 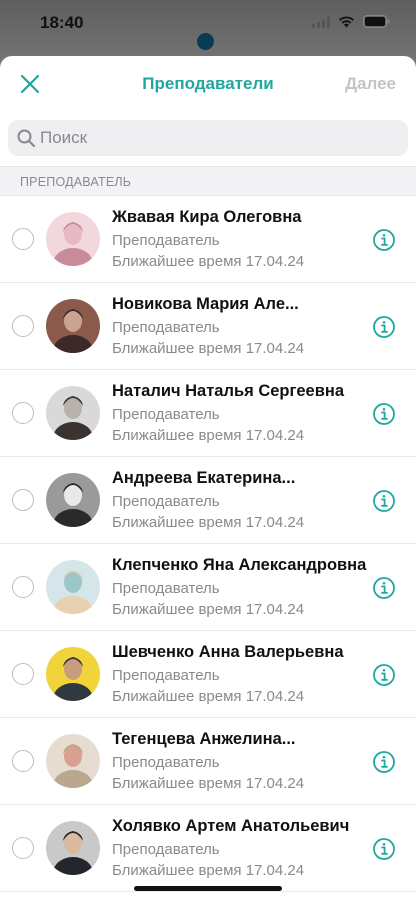 What do you see at coordinates (62, 22) in the screenshot?
I see `status-time: 18:40` at bounding box center [62, 22].